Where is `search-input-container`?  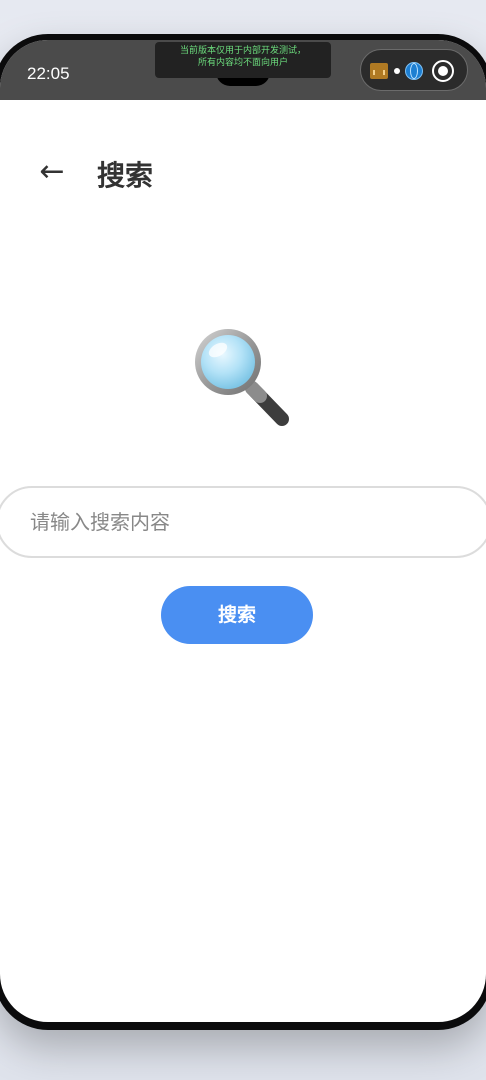 search-input-container is located at coordinates (243, 522).